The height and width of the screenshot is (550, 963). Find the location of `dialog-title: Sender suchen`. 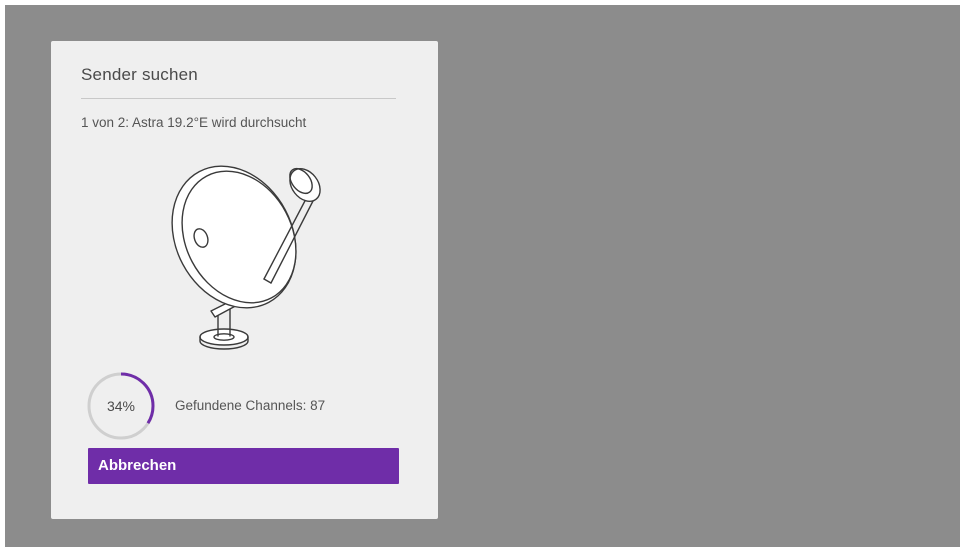

dialog-title: Sender suchen is located at coordinates (139, 74).